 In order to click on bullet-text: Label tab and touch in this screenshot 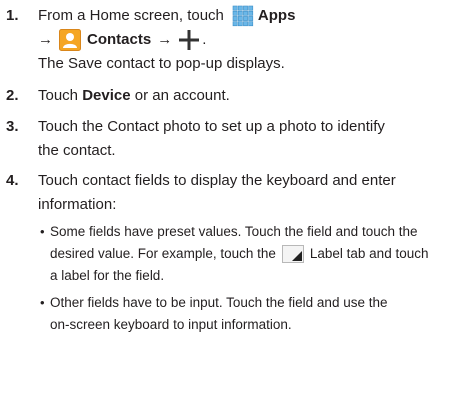, I will do `click(369, 253)`.